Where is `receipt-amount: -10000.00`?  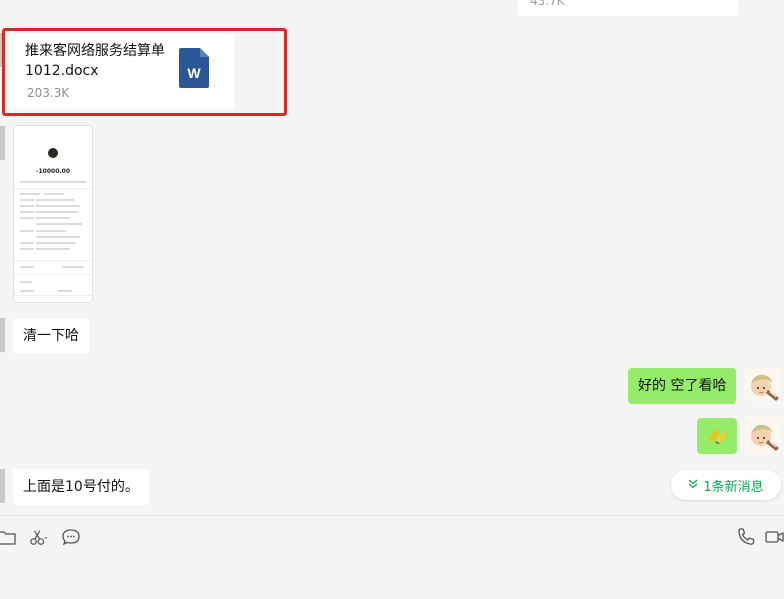
receipt-amount: -10000.00 is located at coordinates (53, 171).